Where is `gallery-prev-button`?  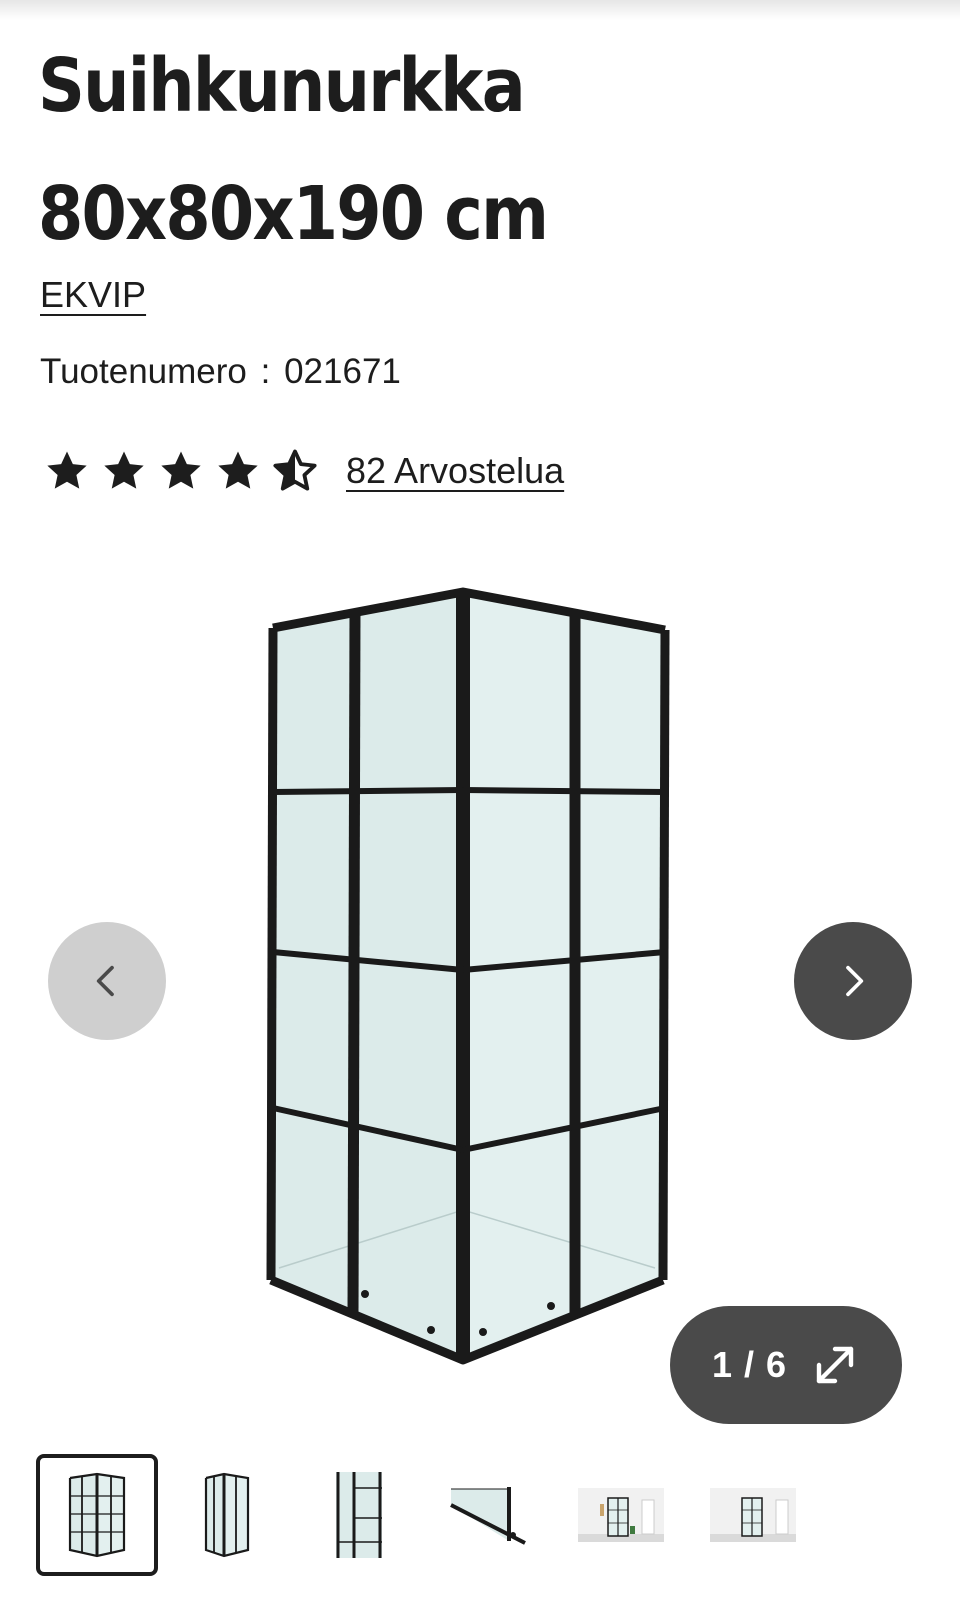 gallery-prev-button is located at coordinates (107, 981).